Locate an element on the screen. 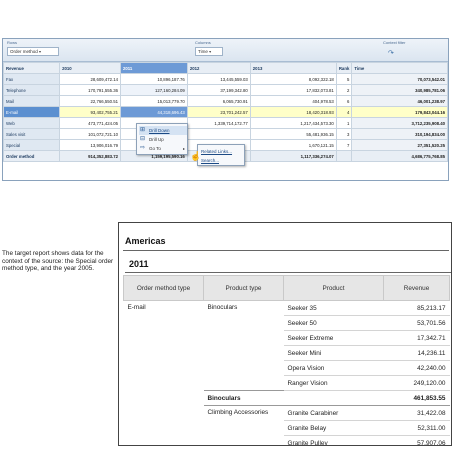 The image size is (452, 450). product-type-cell: Binoculars is located at coordinates (222, 307).